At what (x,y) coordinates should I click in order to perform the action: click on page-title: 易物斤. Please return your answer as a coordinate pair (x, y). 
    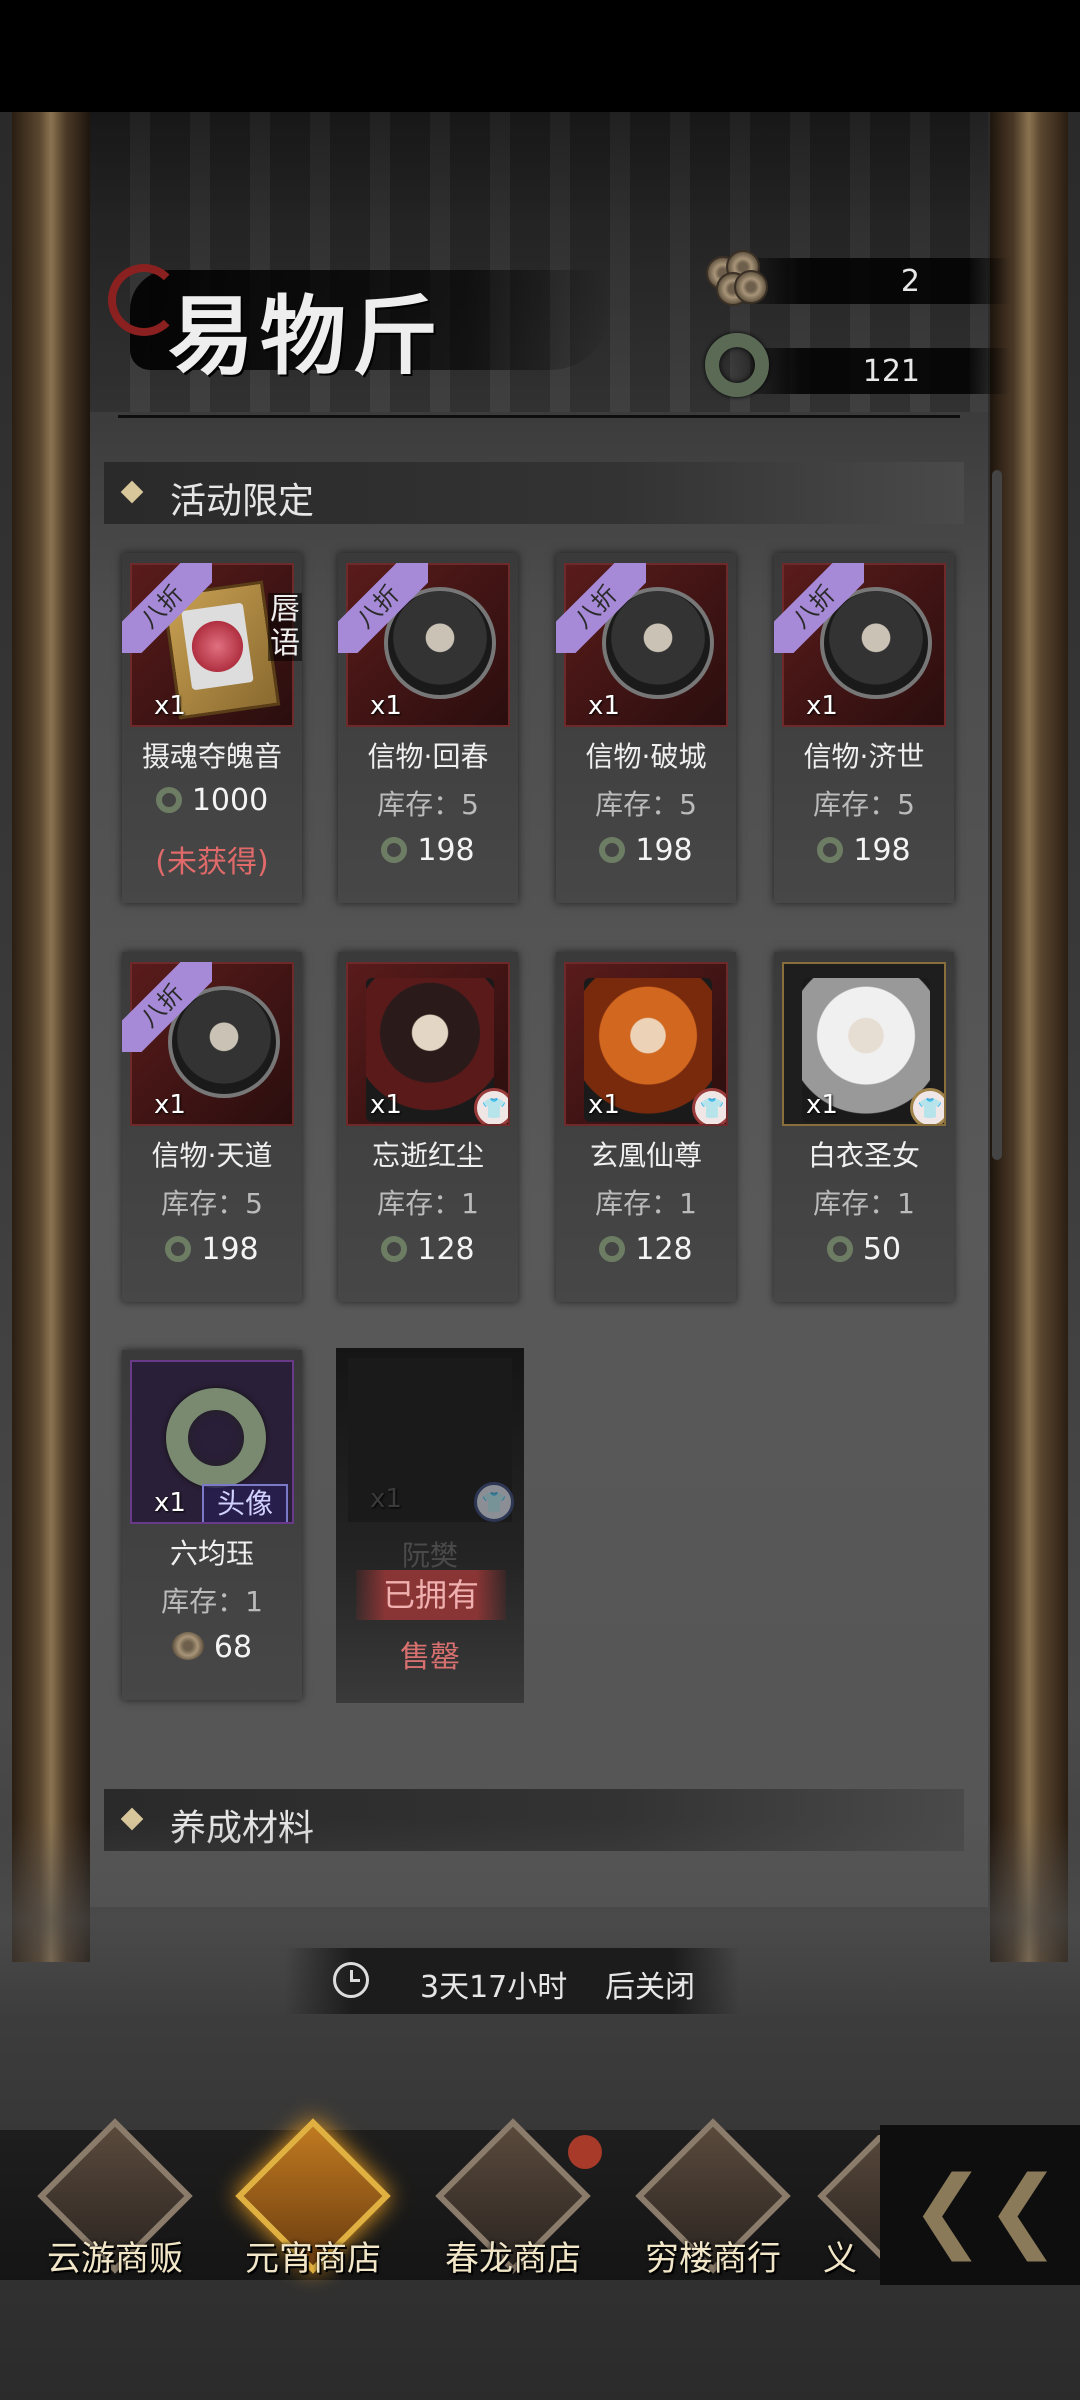
    Looking at the image, I should click on (306, 336).